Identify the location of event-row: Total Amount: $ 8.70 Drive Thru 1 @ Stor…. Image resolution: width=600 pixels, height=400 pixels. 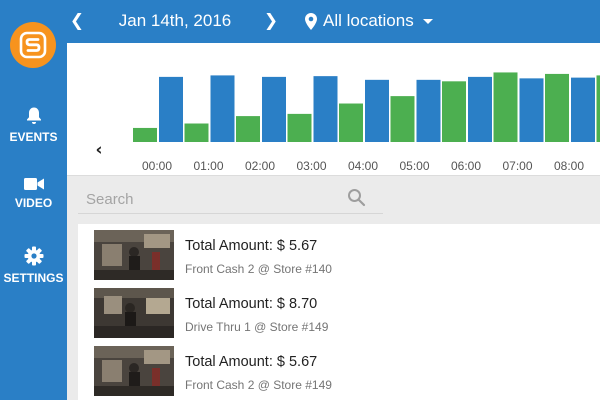
(339, 310).